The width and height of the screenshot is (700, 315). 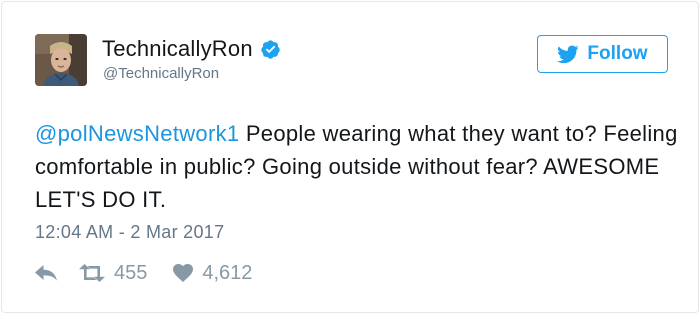 What do you see at coordinates (92, 273) in the screenshot?
I see `retweet-icon` at bounding box center [92, 273].